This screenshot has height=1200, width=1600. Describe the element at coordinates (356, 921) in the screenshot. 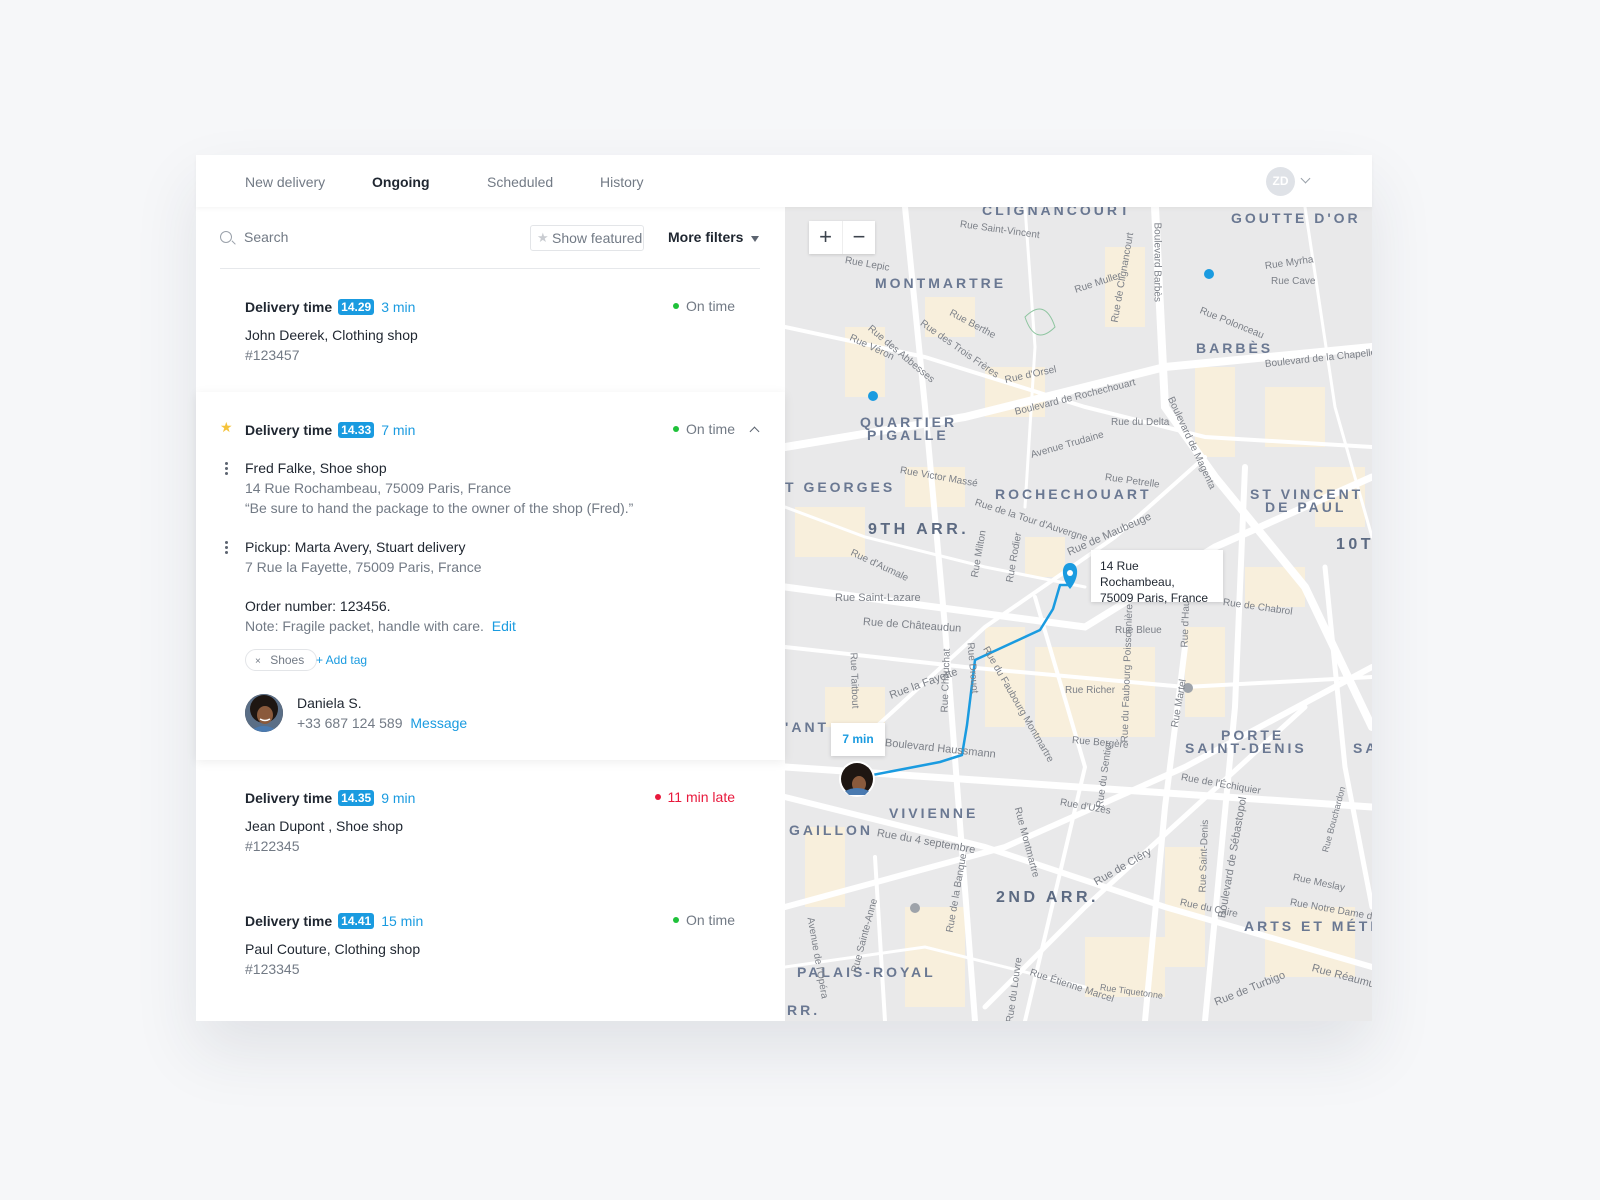

I see `time-badge: 14.41` at that location.